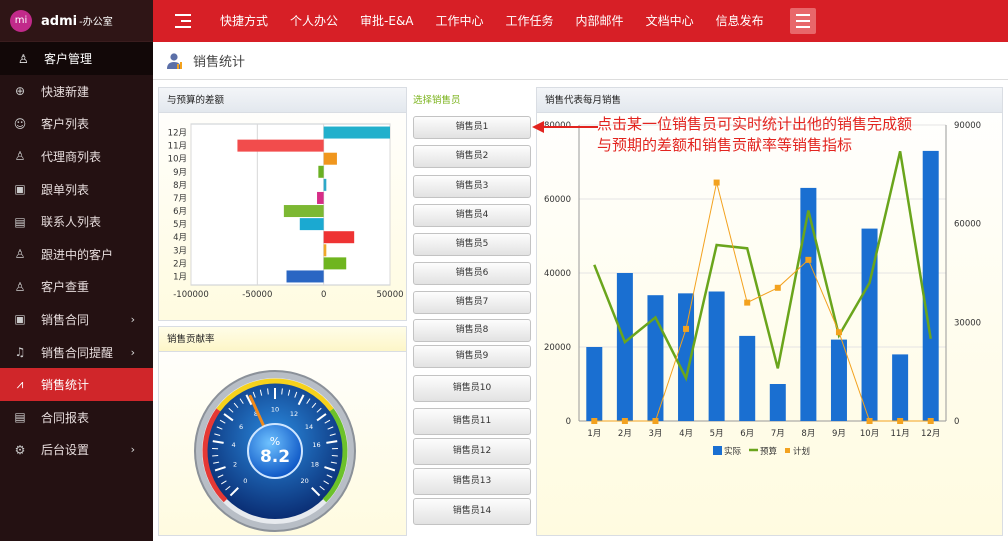 This screenshot has height=541, width=1008. Describe the element at coordinates (241, 427) in the screenshot. I see `gauge-tick-label: 6` at that location.